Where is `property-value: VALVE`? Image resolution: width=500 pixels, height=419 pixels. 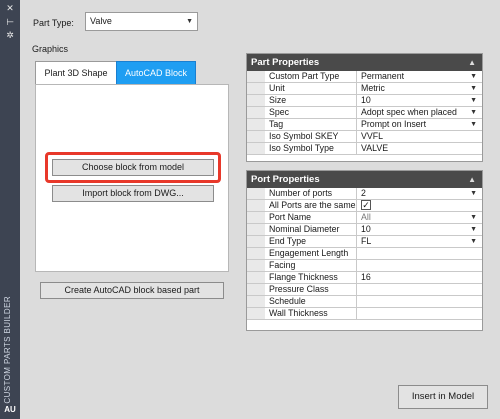 property-value: VALVE is located at coordinates (419, 148).